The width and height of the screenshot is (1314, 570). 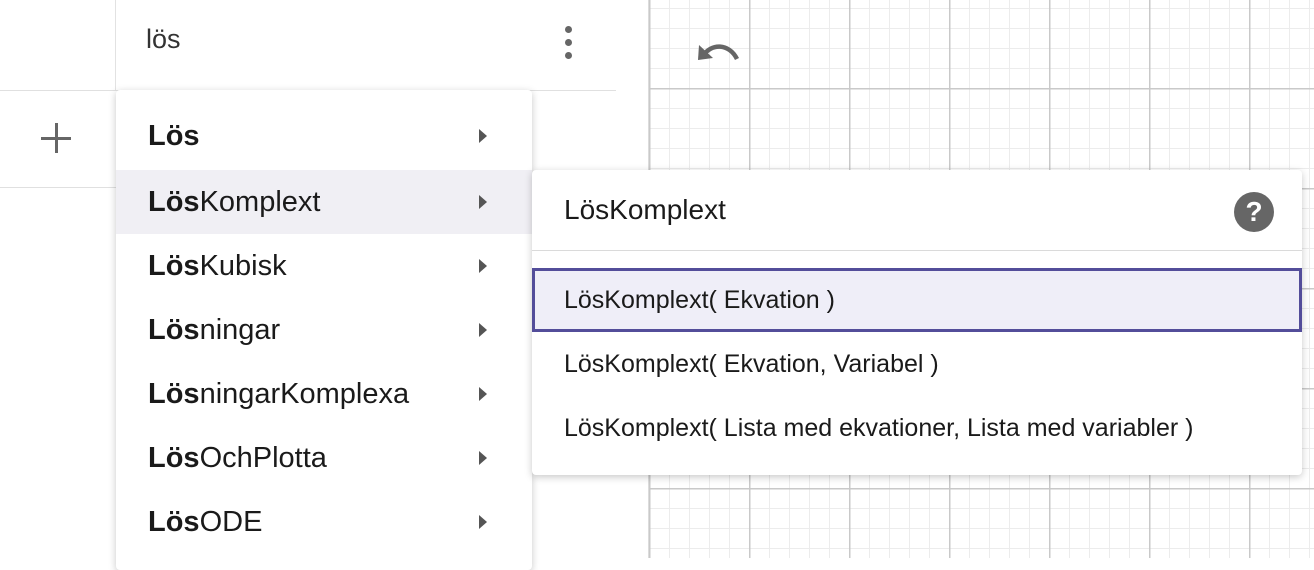 What do you see at coordinates (568, 29) in the screenshot?
I see `more-vert-icon` at bounding box center [568, 29].